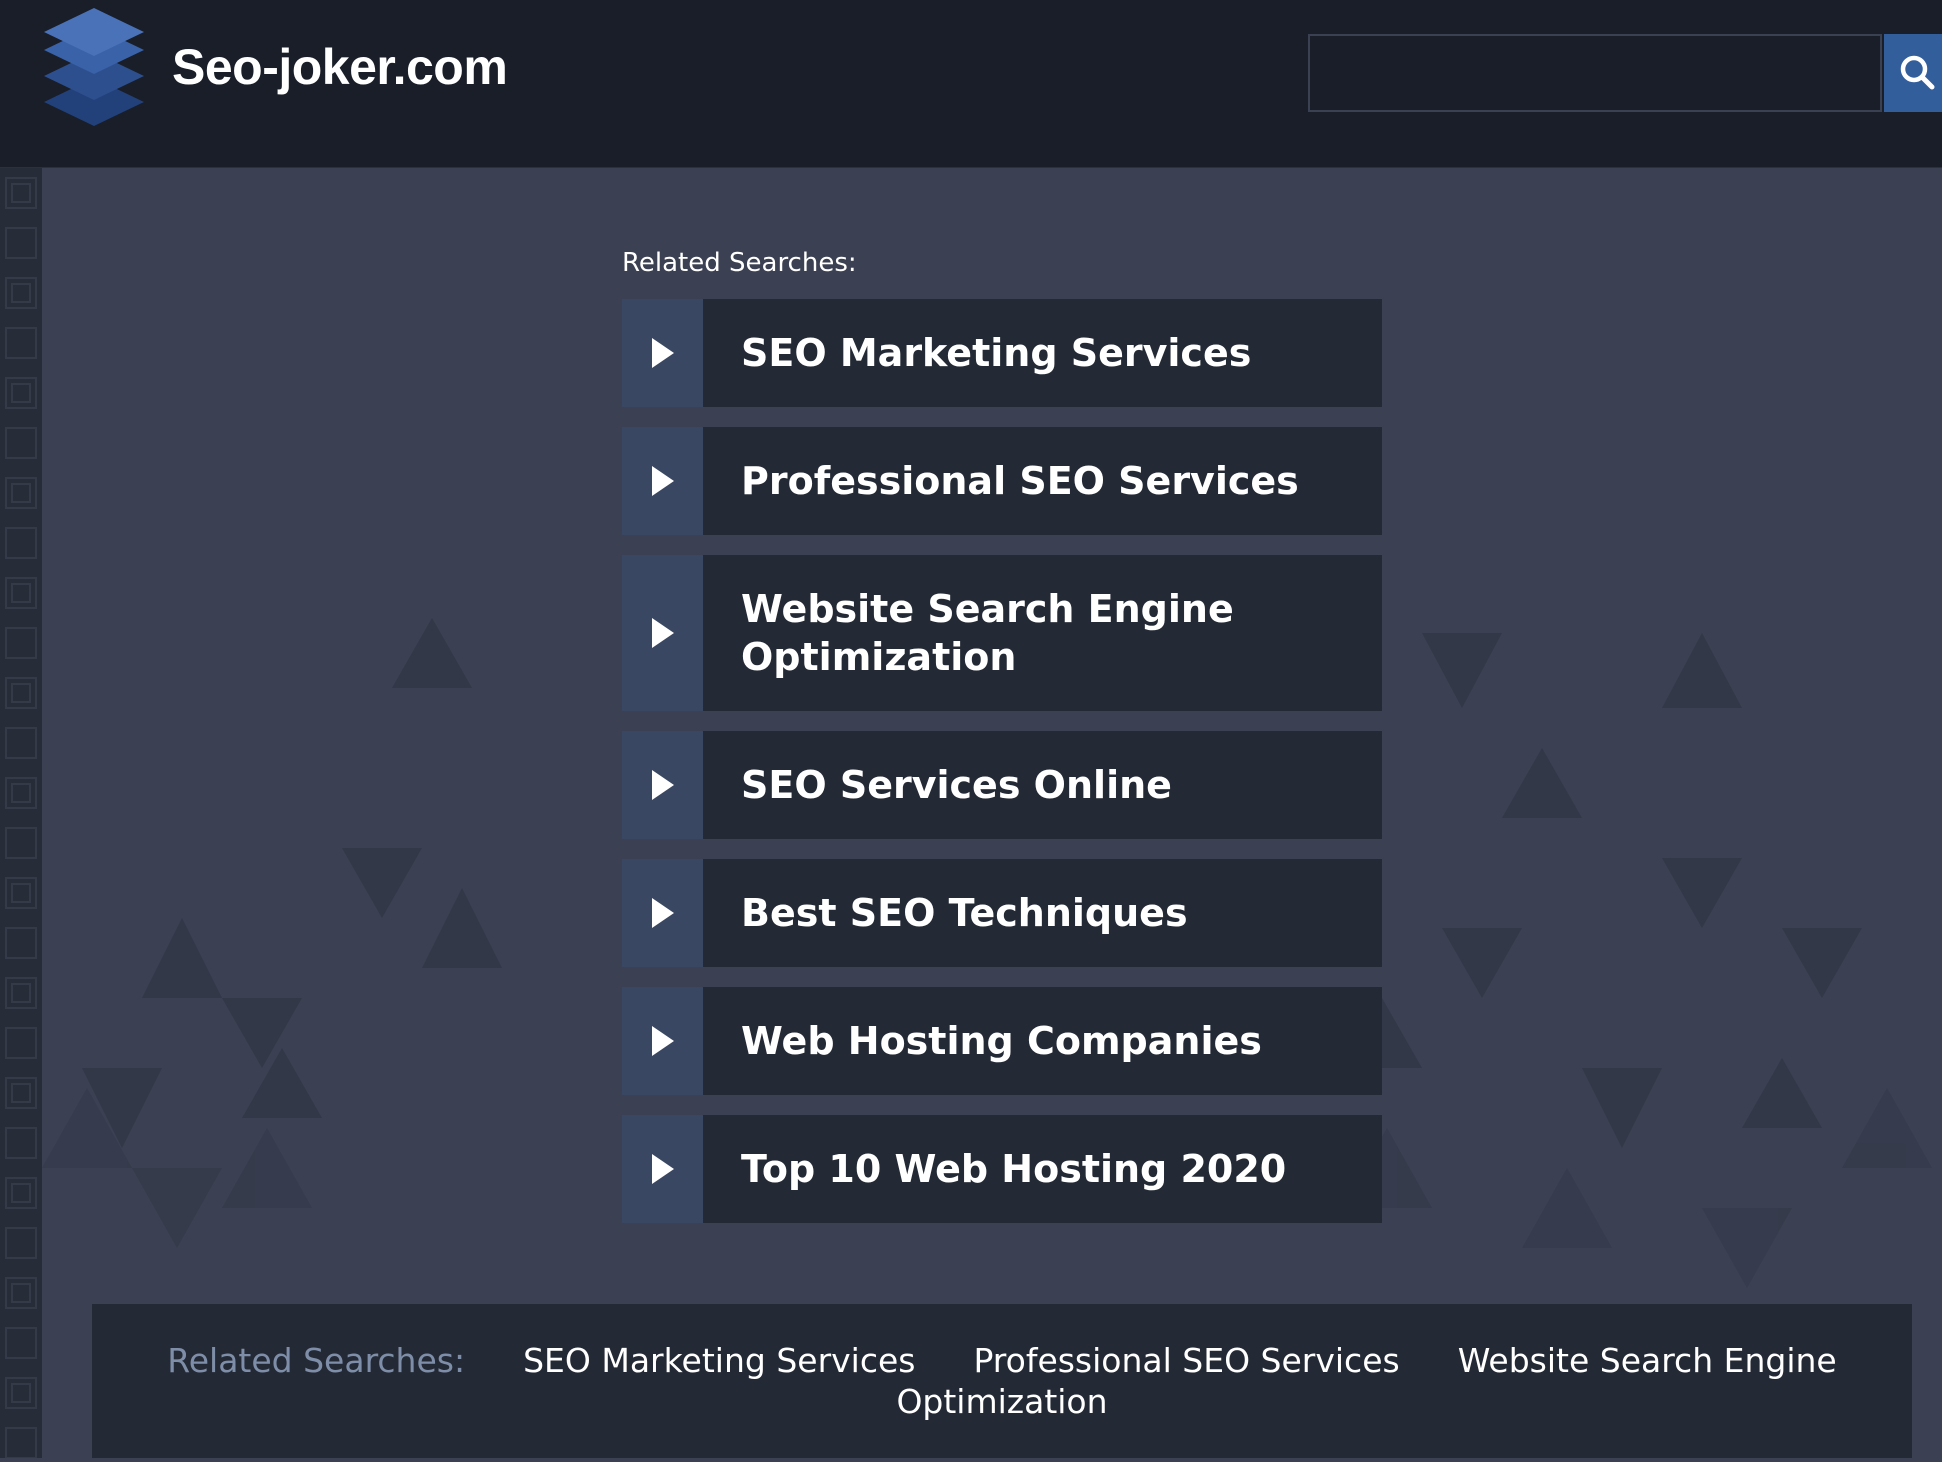 The width and height of the screenshot is (1942, 1462). Describe the element at coordinates (316, 1360) in the screenshot. I see `footer-related-label: Related Searches:` at that location.